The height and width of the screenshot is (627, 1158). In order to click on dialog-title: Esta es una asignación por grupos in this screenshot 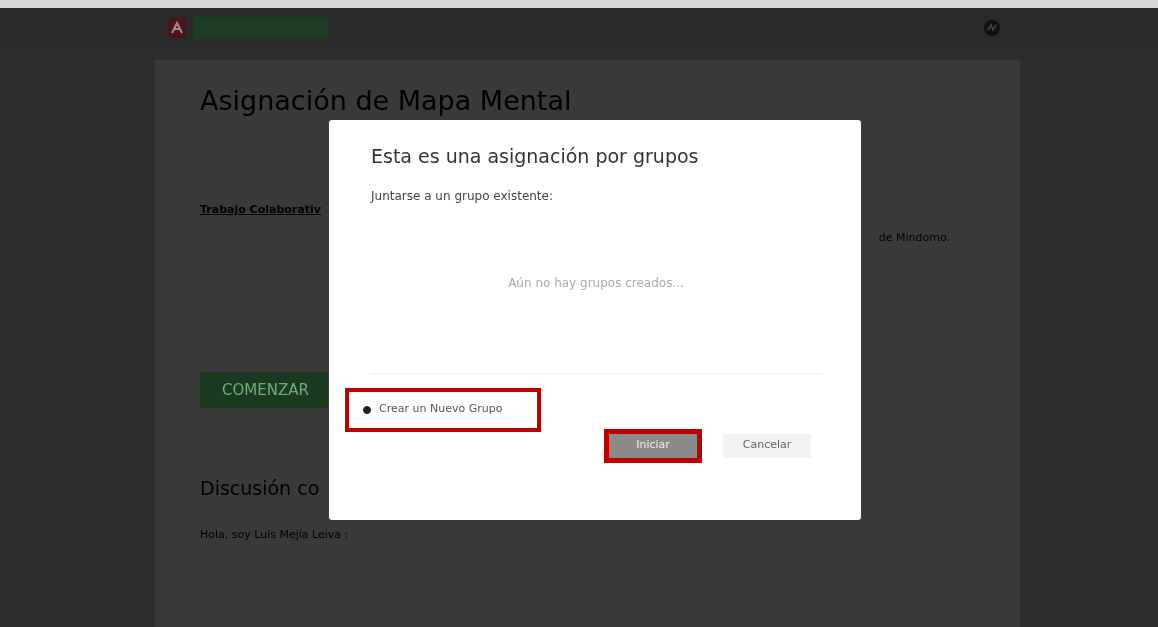, I will do `click(535, 156)`.